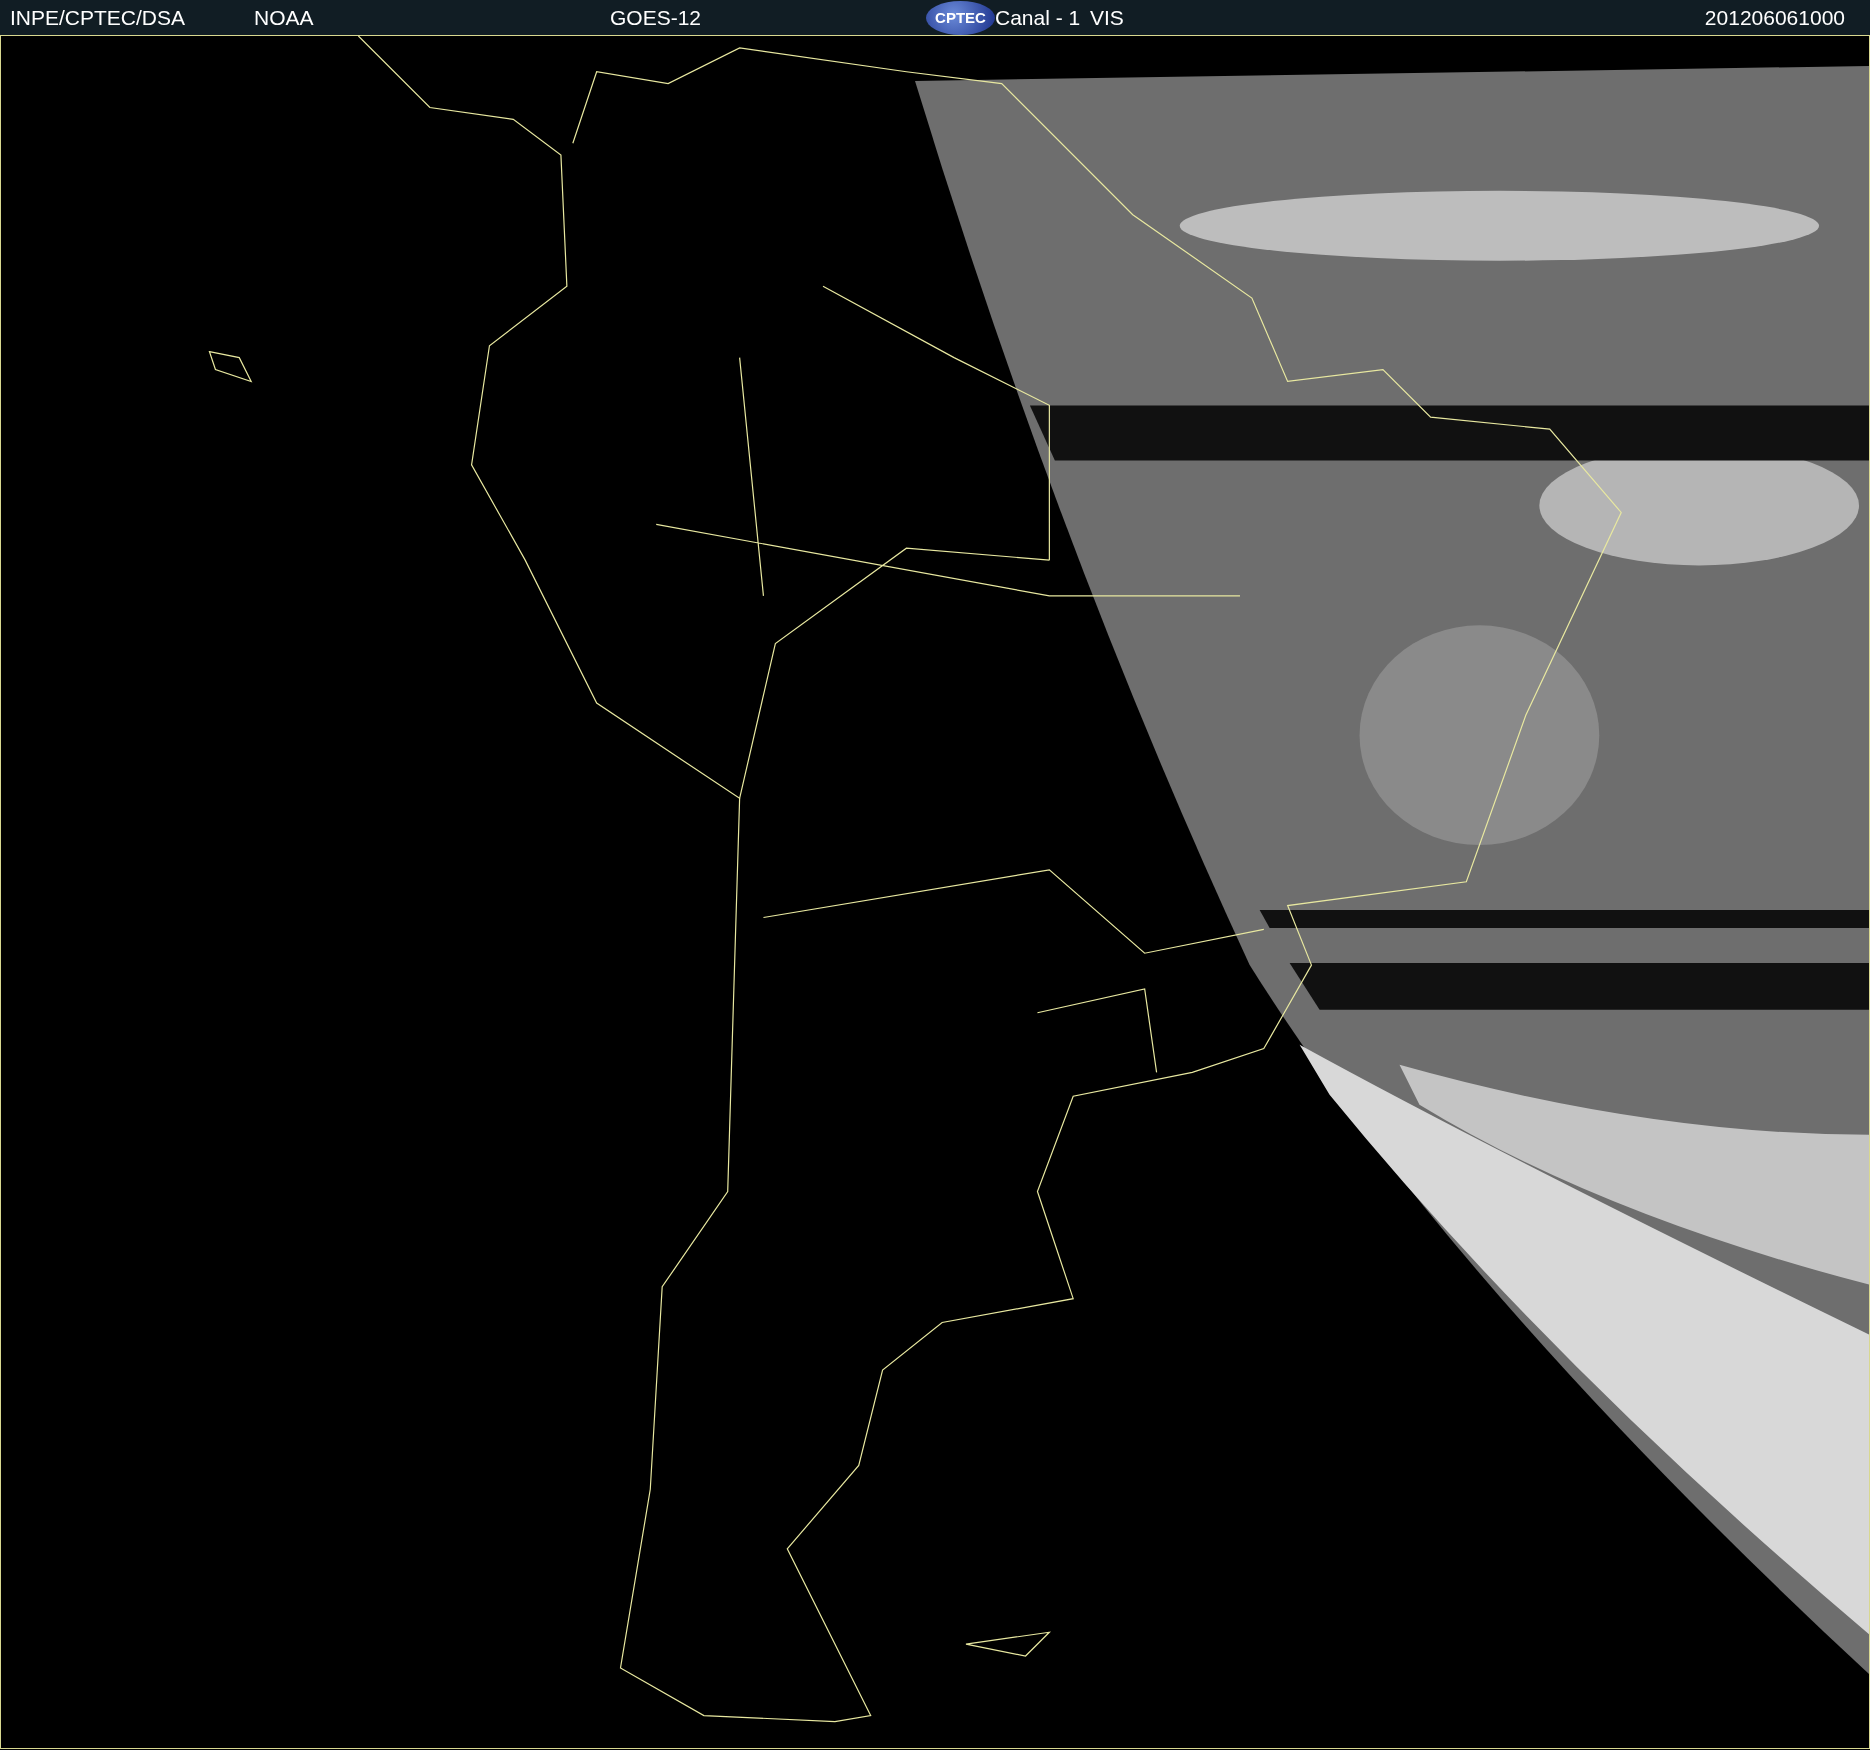 This screenshot has width=1870, height=1750. Describe the element at coordinates (960, 17) in the screenshot. I see `logo: CPTEC` at that location.